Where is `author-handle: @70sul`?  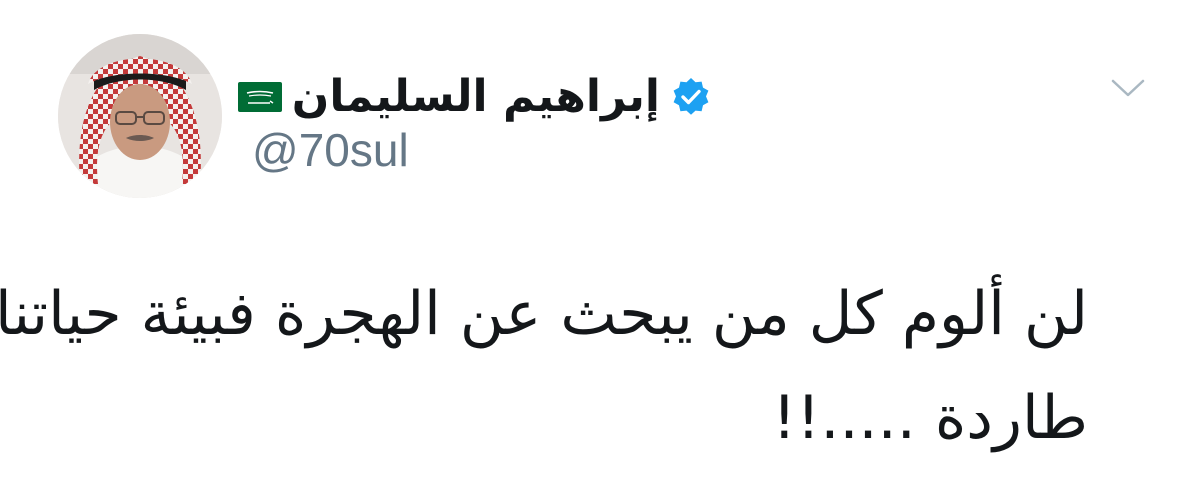 author-handle: @70sul is located at coordinates (330, 150).